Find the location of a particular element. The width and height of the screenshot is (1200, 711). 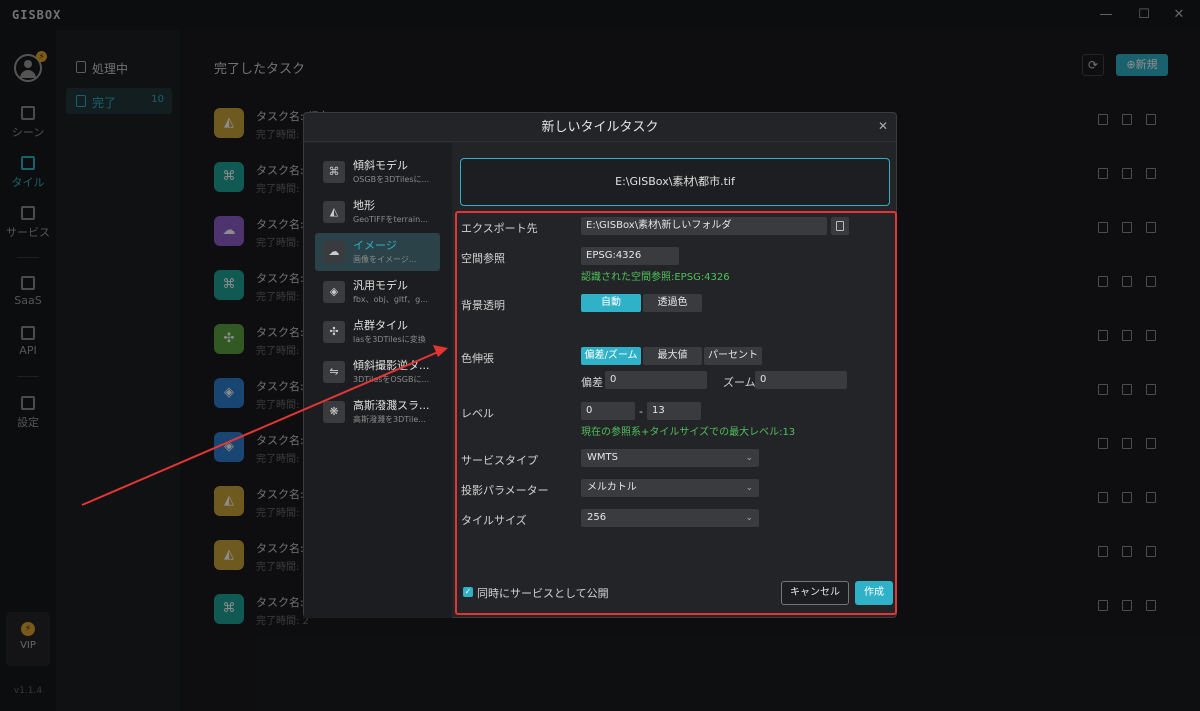

publish-checkbox: ✓ is located at coordinates (468, 592).